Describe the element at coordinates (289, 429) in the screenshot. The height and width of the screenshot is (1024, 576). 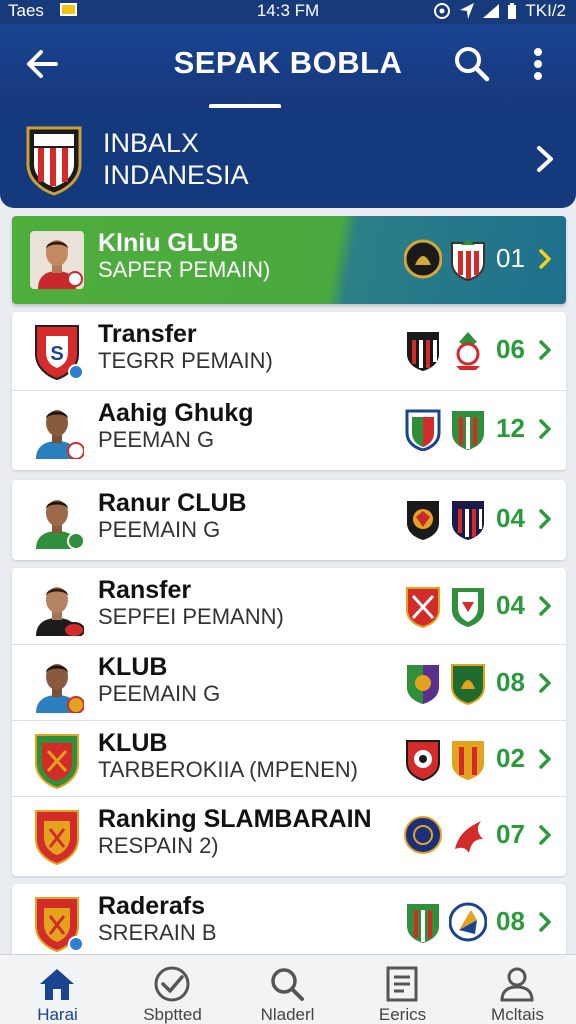
I see `list-item: Aahig Ghukg PEEMAN G 12` at that location.